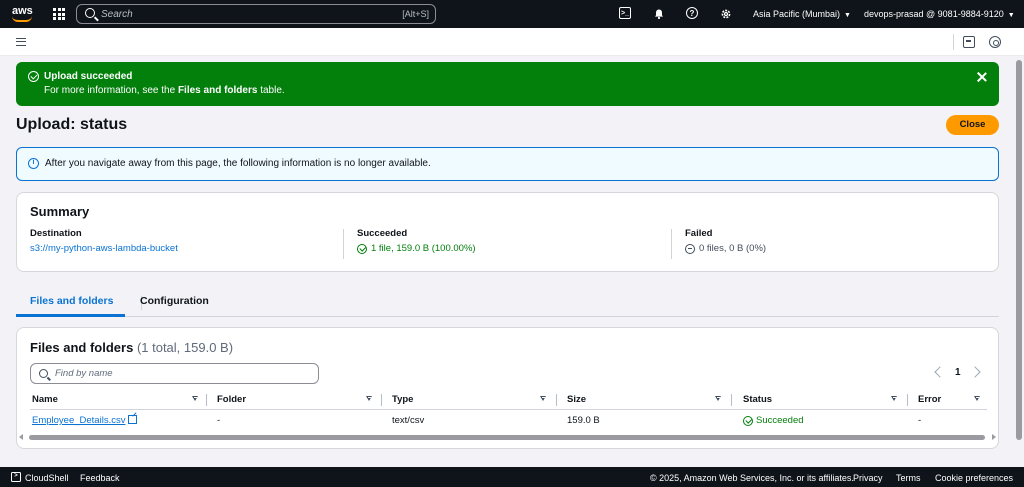  Describe the element at coordinates (22, 19) in the screenshot. I see `aws-smile-mark` at that location.